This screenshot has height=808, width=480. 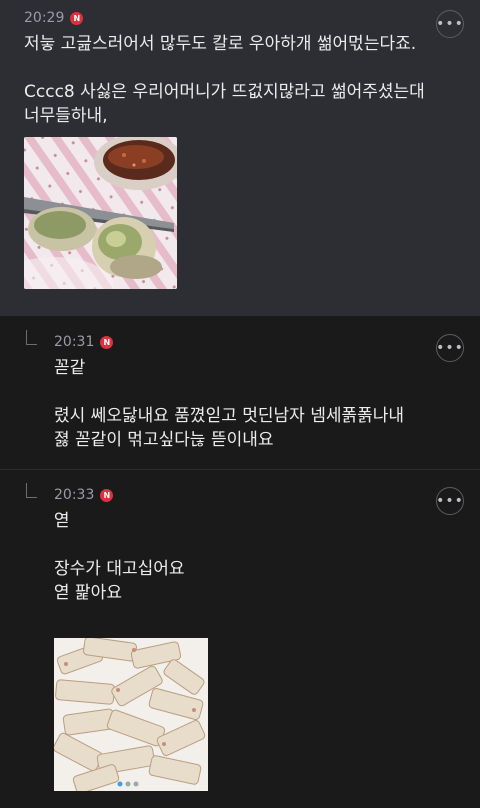 I want to click on post-photo, so click(x=100, y=213).